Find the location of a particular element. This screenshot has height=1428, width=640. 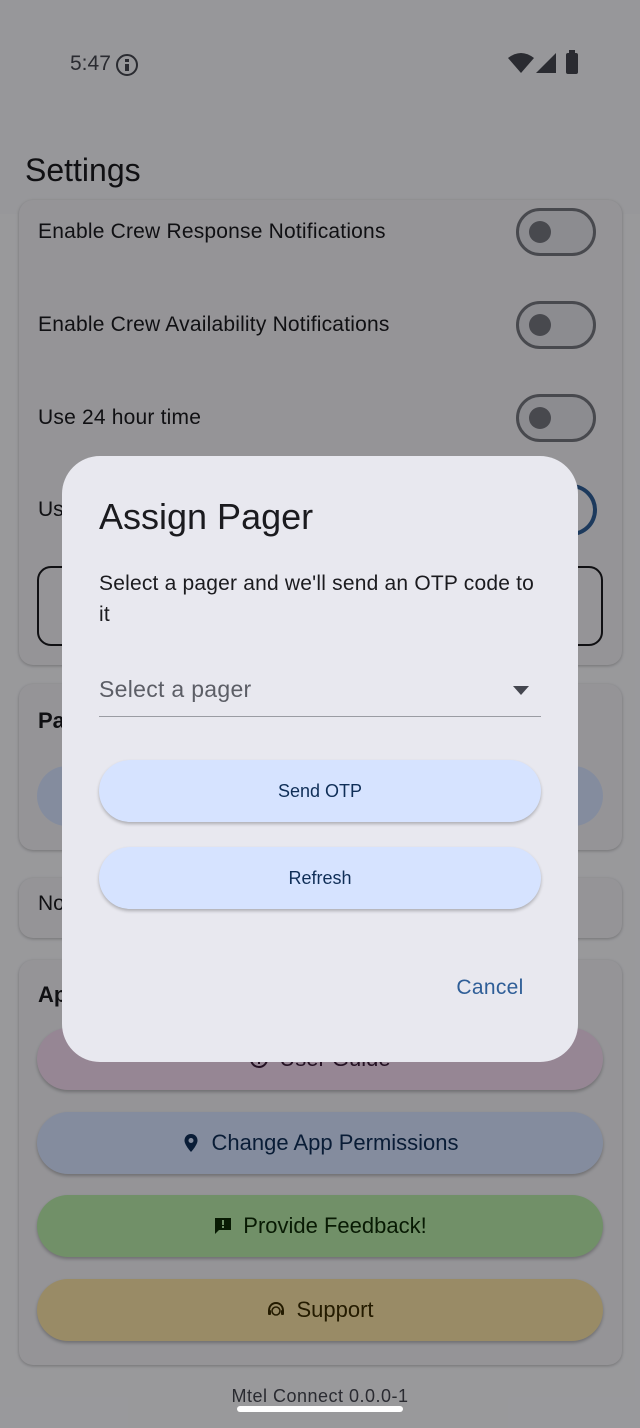

dialog-title: Assign Pager is located at coordinates (206, 516).